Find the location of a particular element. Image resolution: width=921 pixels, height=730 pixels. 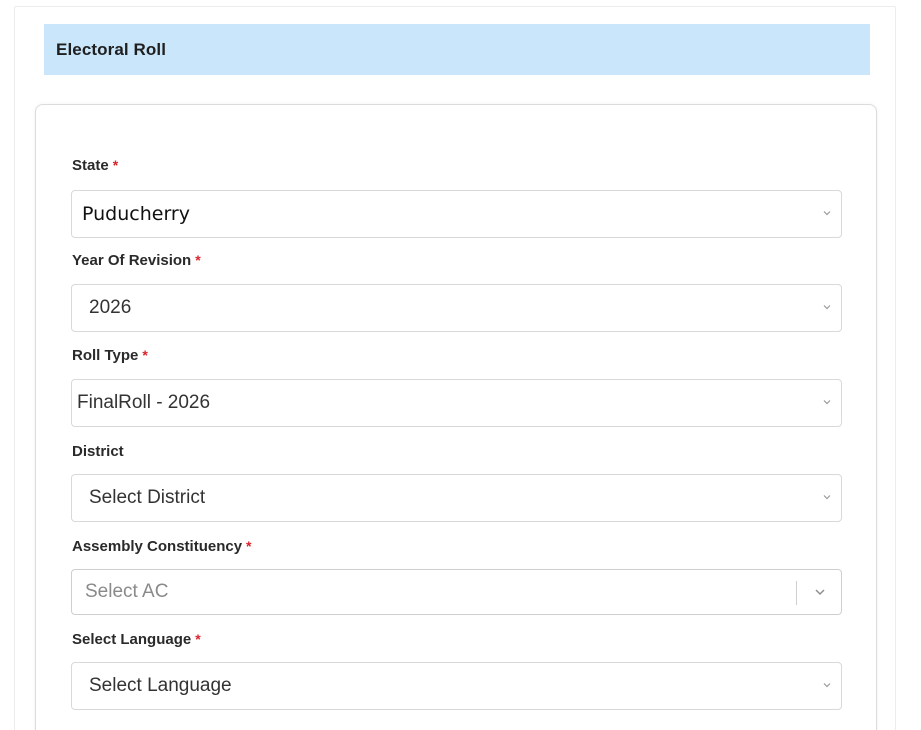

district-label-text: District is located at coordinates (98, 451).